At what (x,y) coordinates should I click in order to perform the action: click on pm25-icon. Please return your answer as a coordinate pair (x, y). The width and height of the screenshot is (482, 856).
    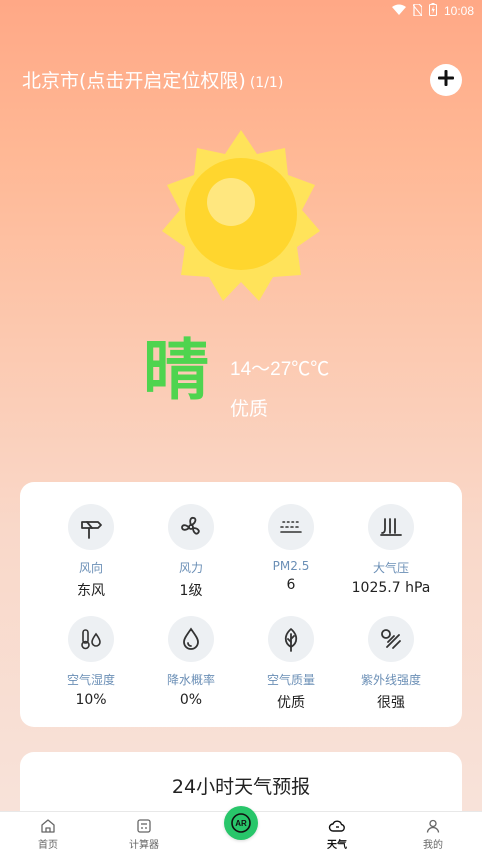
    Looking at the image, I should click on (291, 527).